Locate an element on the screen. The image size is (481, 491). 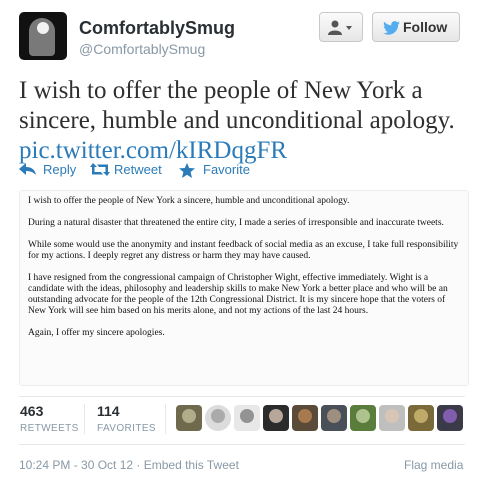
favorite-label: Favorite is located at coordinates (226, 169).